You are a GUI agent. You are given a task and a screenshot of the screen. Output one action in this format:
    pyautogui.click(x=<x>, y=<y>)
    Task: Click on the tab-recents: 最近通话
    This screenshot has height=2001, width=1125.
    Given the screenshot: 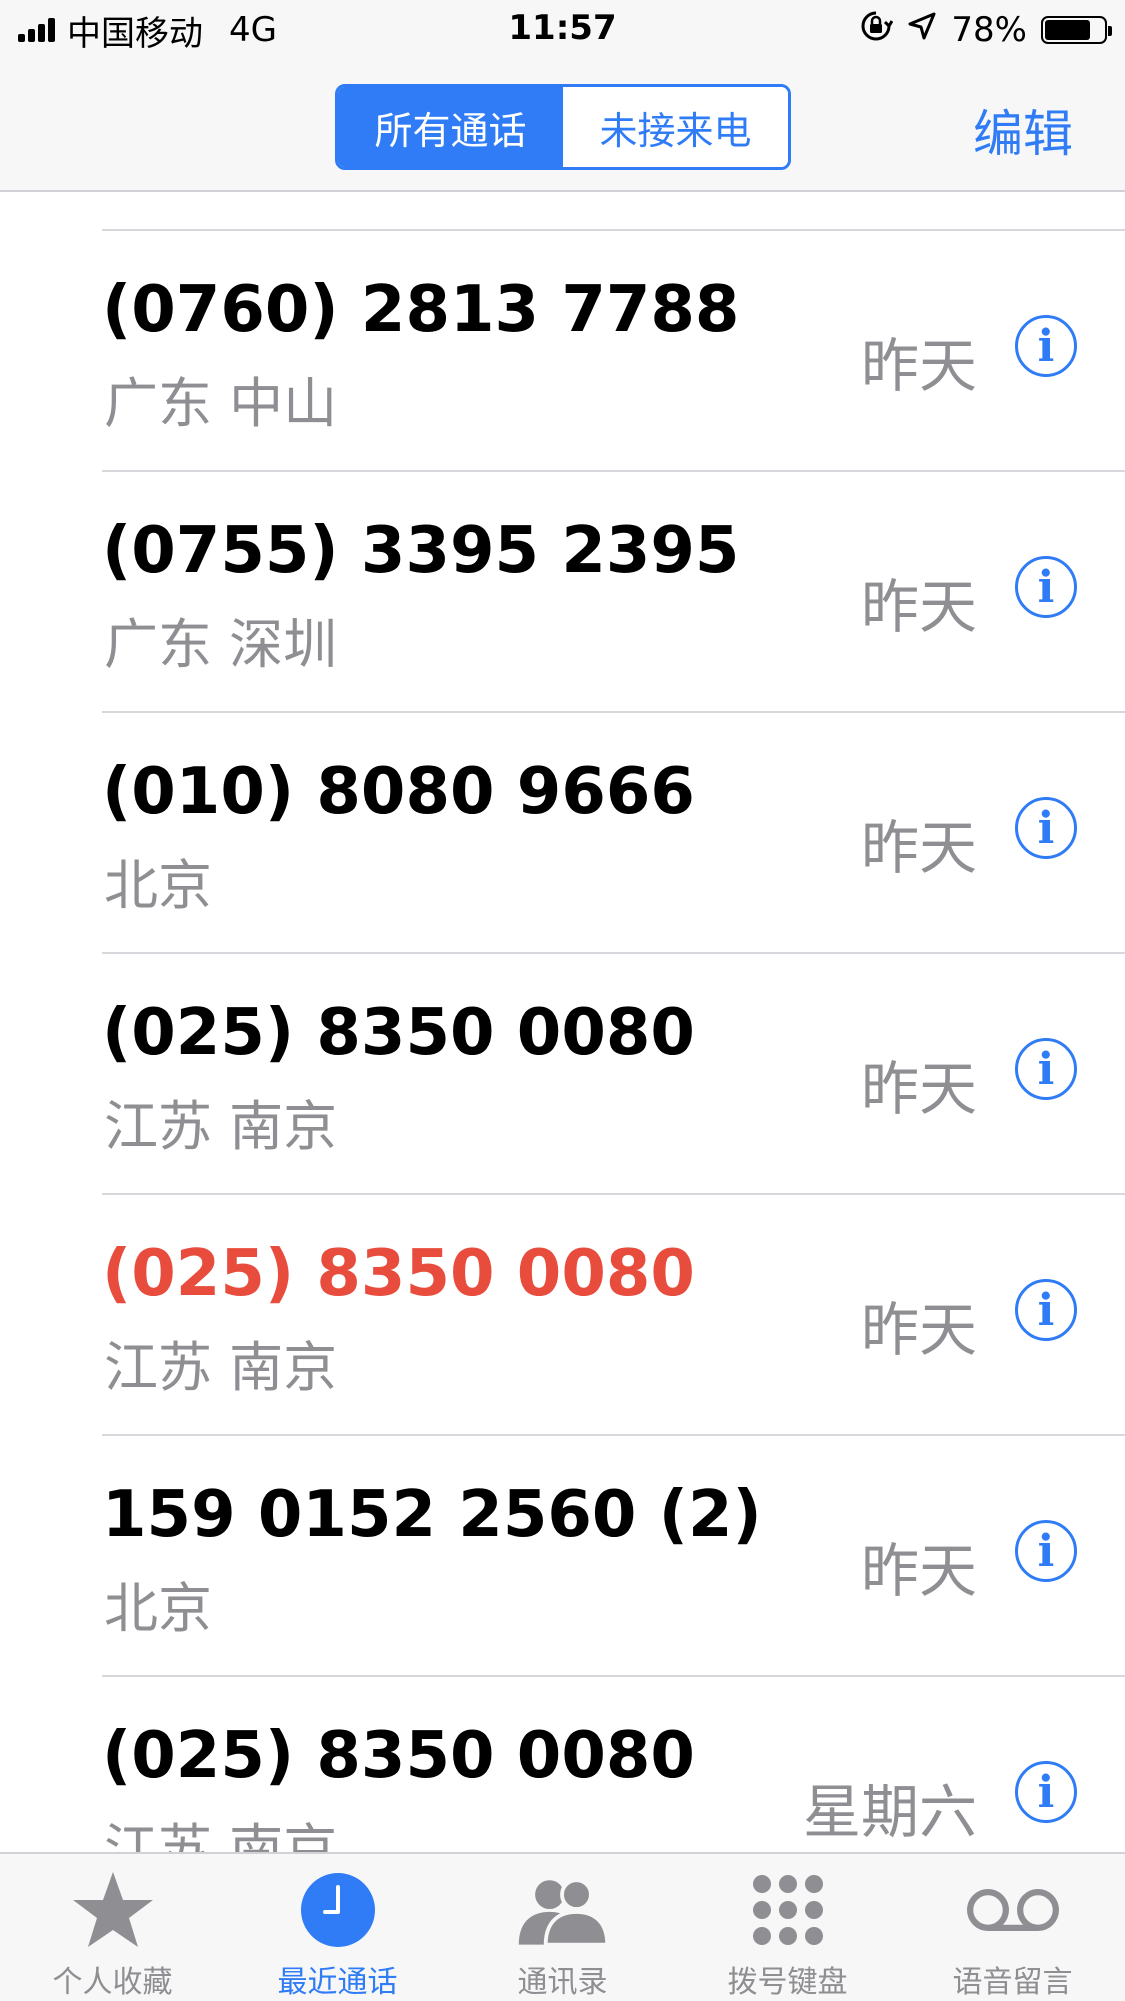 What is the action you would take?
    pyautogui.click(x=337, y=1927)
    